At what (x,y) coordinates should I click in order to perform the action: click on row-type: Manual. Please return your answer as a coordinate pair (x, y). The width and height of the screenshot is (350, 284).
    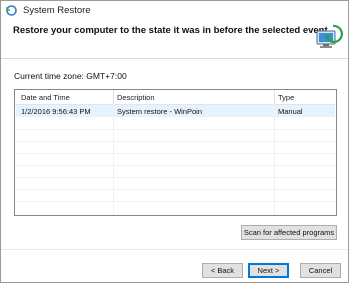
    Looking at the image, I should click on (290, 111).